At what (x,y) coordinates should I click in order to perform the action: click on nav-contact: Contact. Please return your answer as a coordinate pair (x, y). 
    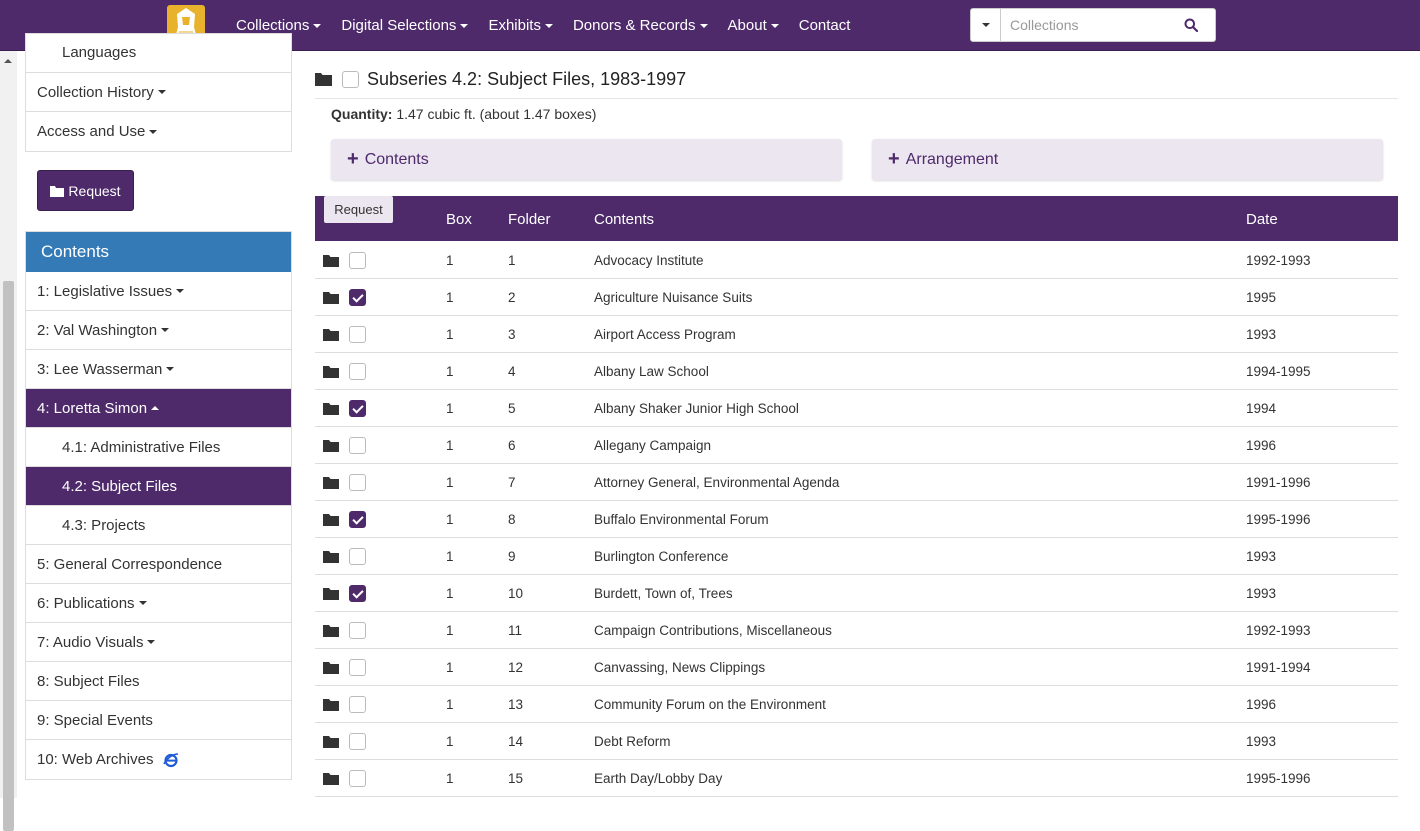
    Looking at the image, I should click on (825, 25).